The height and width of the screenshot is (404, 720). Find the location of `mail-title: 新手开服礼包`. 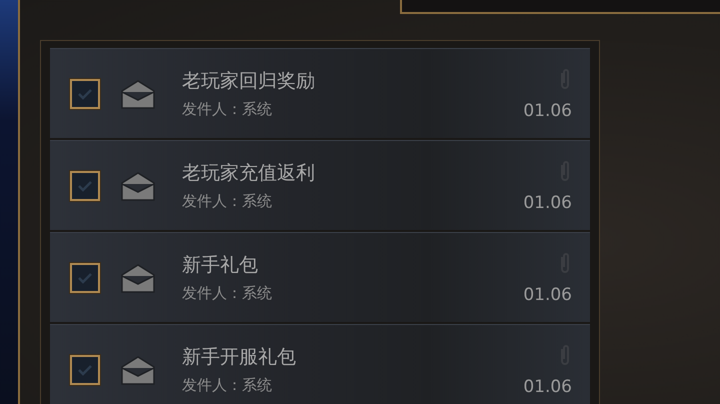

mail-title: 新手开服礼包 is located at coordinates (239, 357).